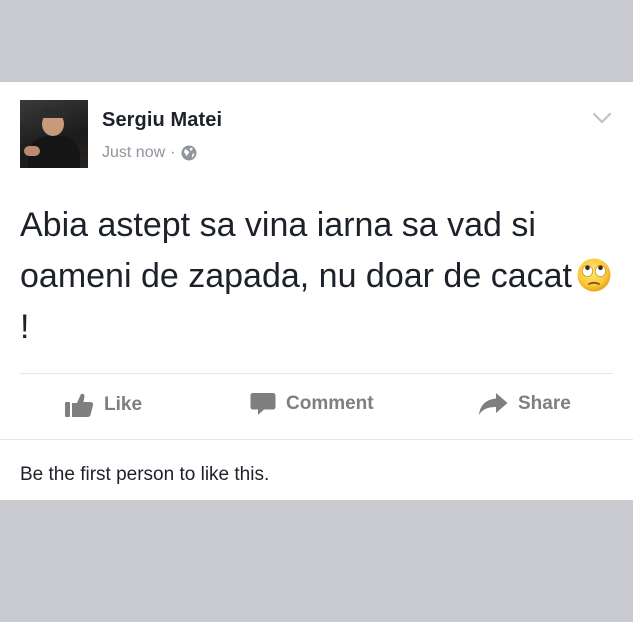  Describe the element at coordinates (602, 118) in the screenshot. I see `chevron-down-icon` at that location.